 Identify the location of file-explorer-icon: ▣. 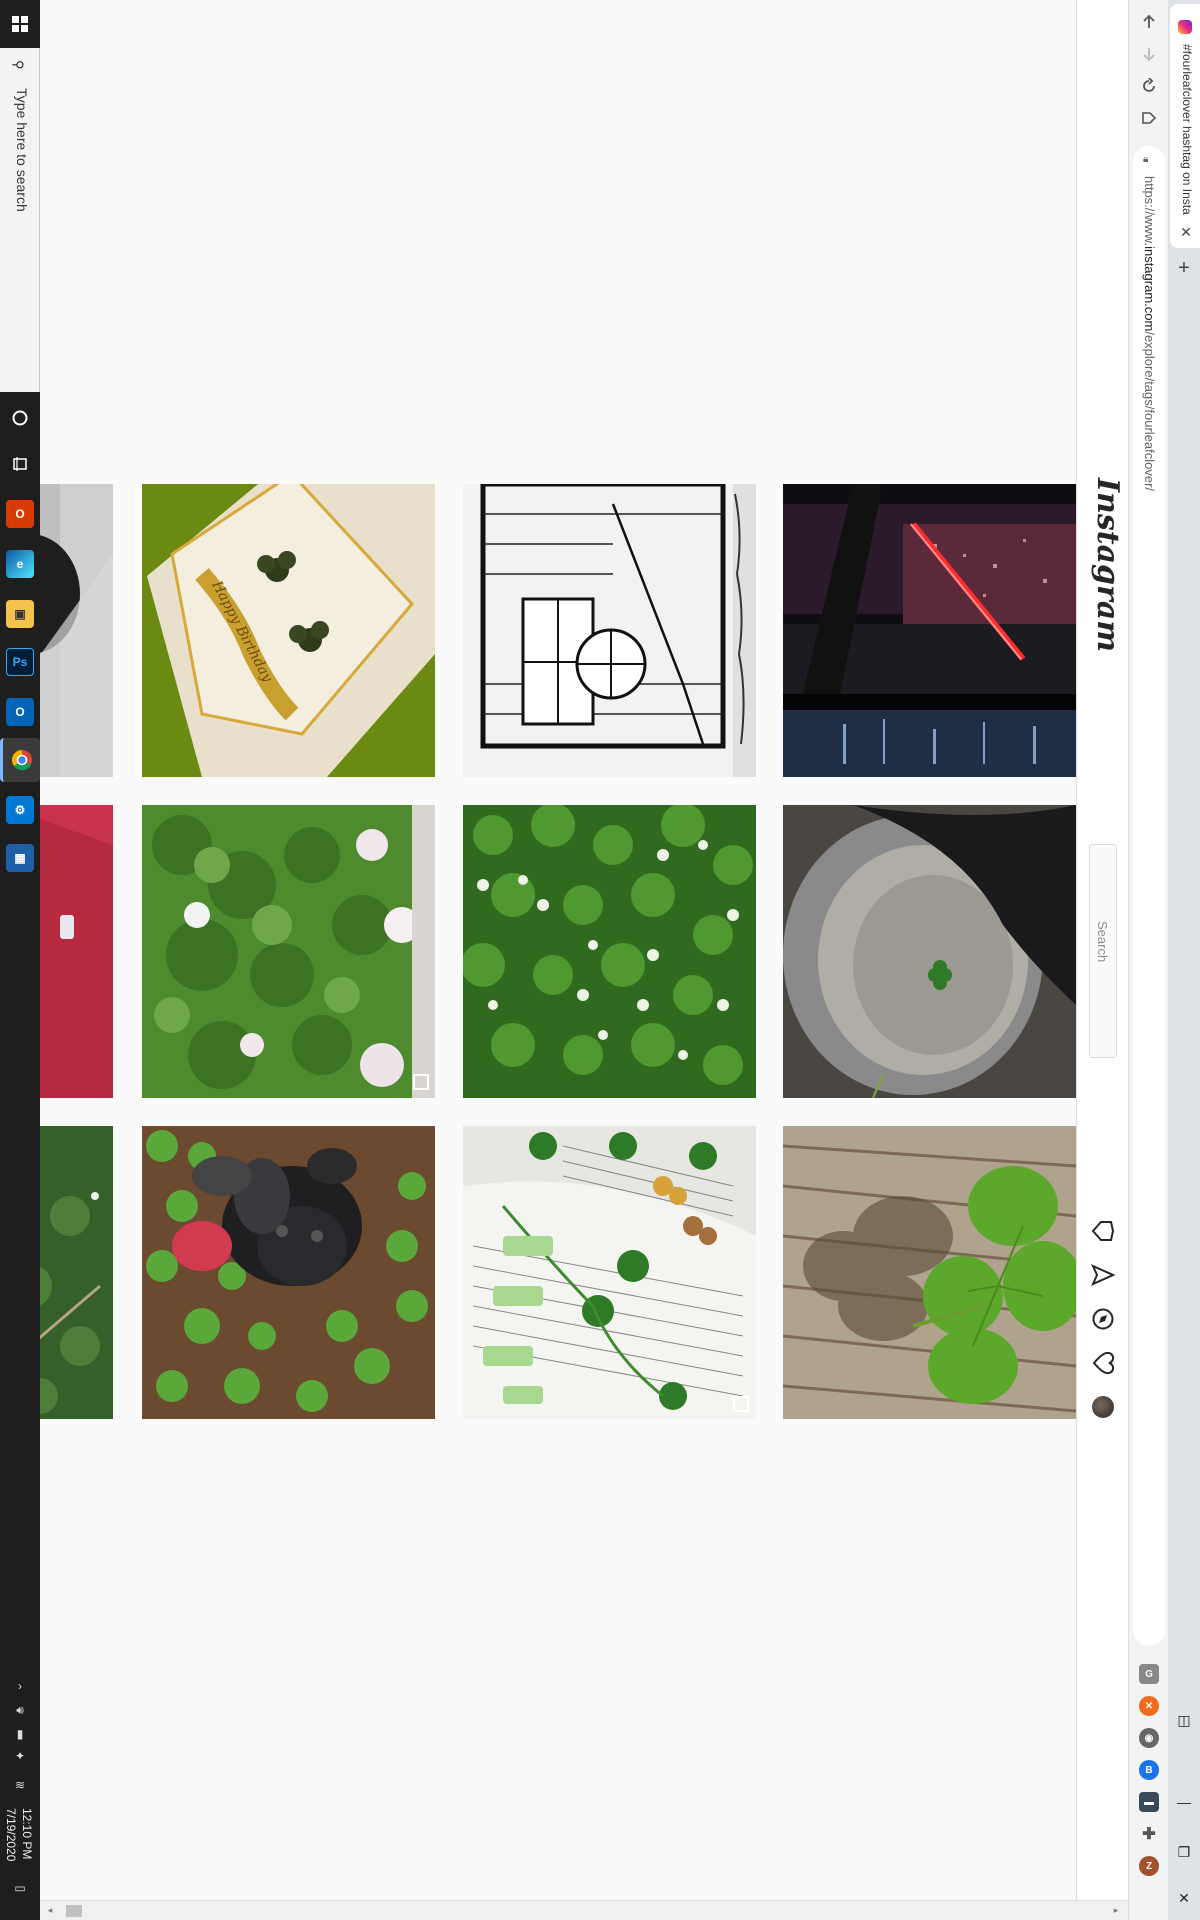
(20, 614).